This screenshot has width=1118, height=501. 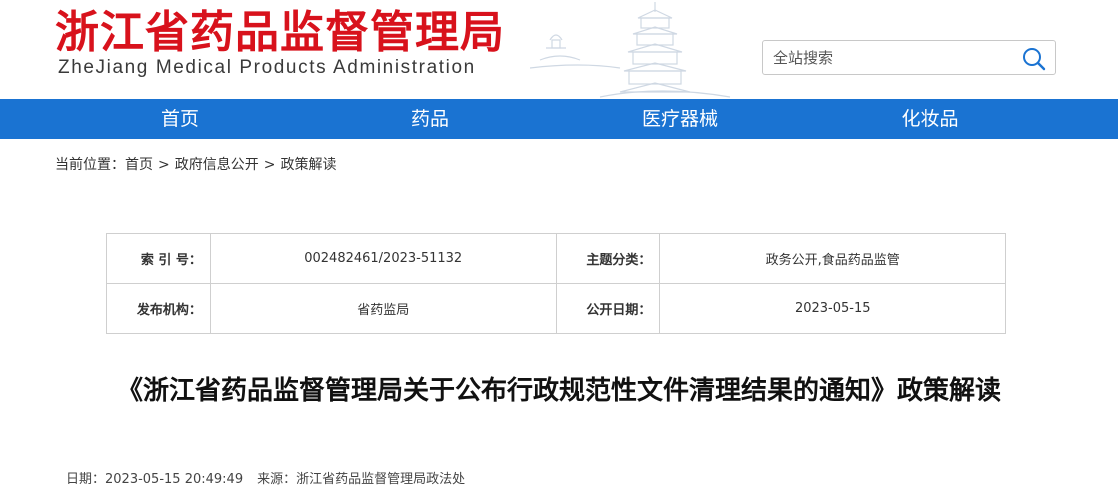 What do you see at coordinates (680, 119) in the screenshot?
I see `nav-item-medical-devices: 医疗器械` at bounding box center [680, 119].